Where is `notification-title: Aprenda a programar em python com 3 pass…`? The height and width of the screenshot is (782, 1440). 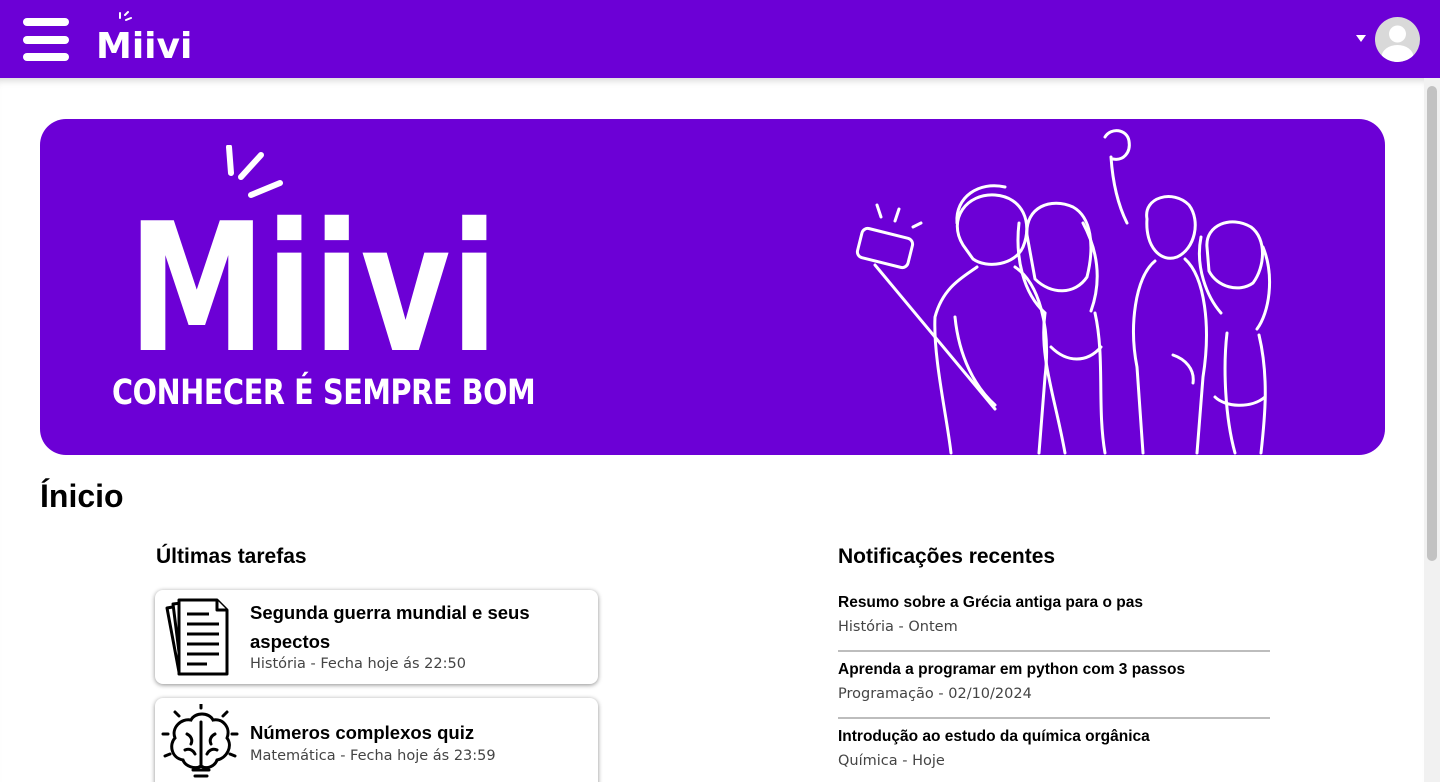
notification-title: Aprenda a programar em python com 3 pass… is located at coordinates (1012, 669).